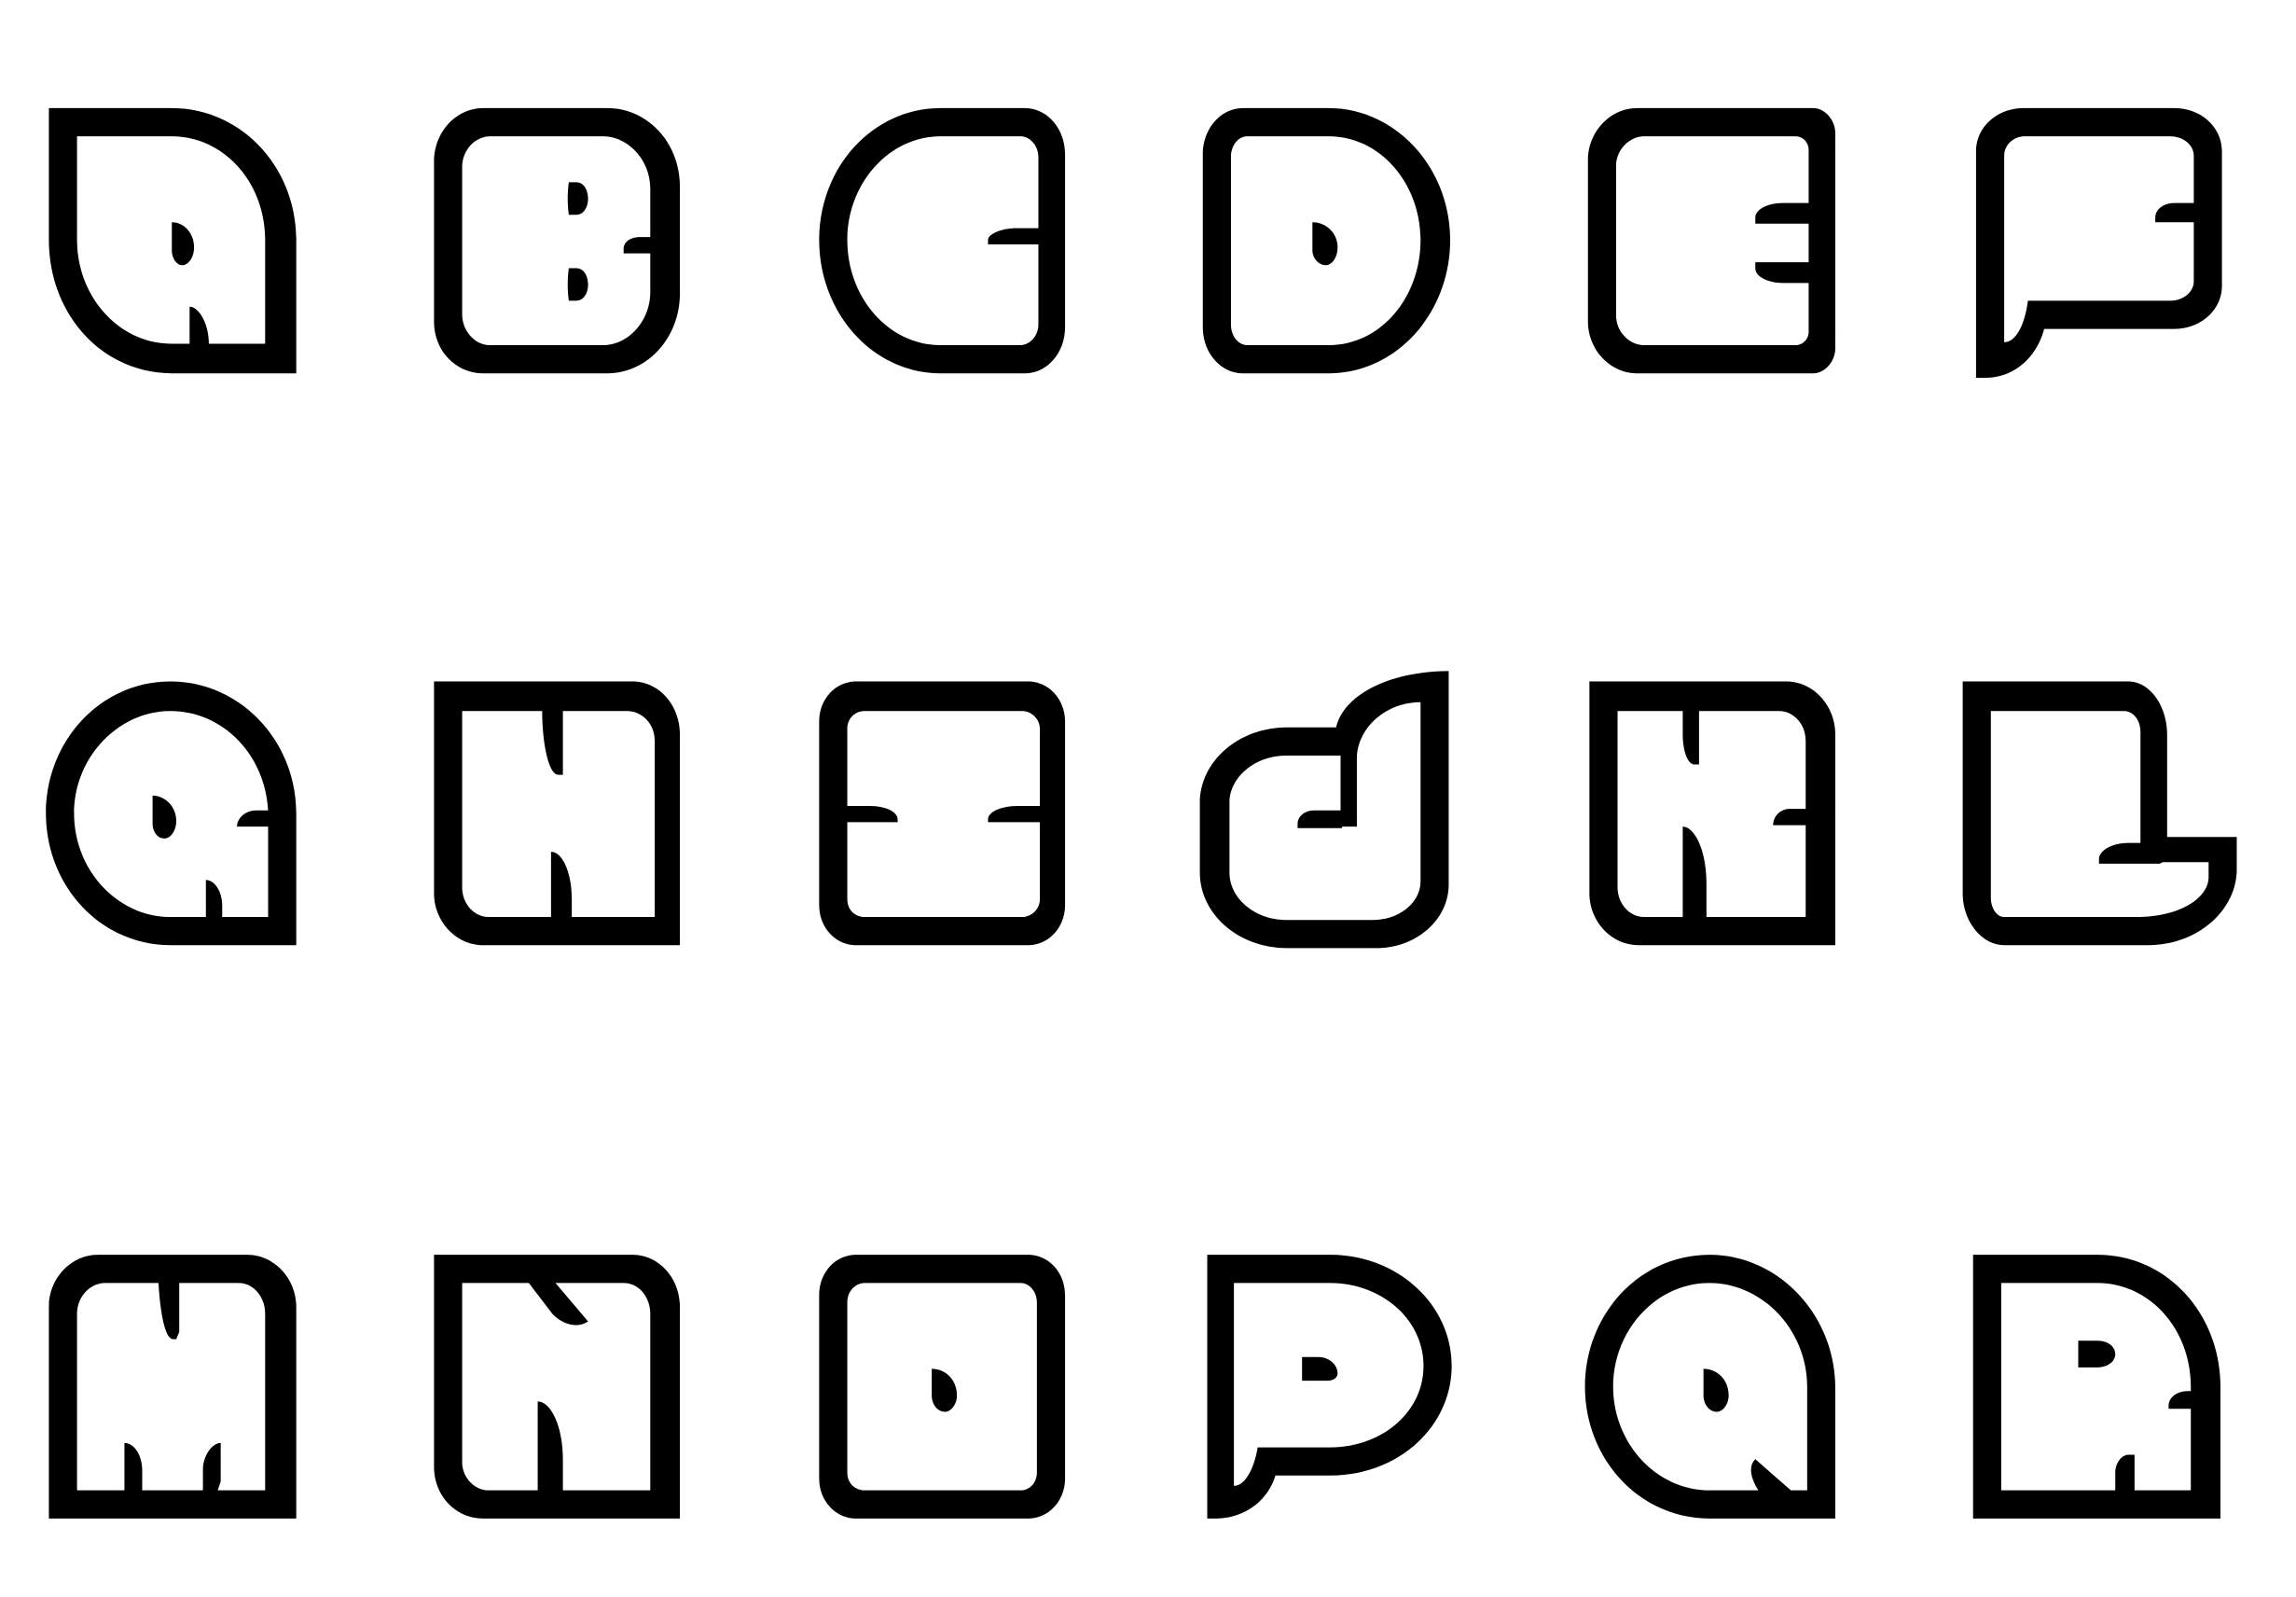 The height and width of the screenshot is (1597, 2296). Describe the element at coordinates (172, 1387) in the screenshot. I see `glyph-m-shape` at that location.